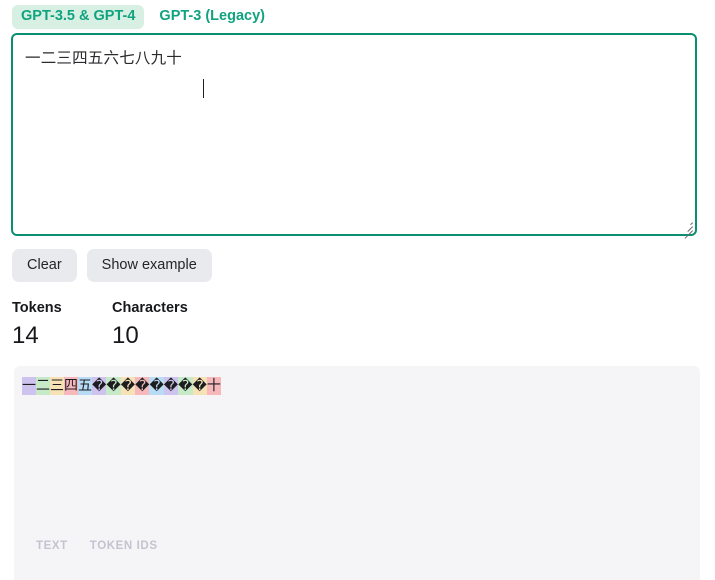 The image size is (715, 580). I want to click on stat-characters: Characters 10, so click(162, 326).